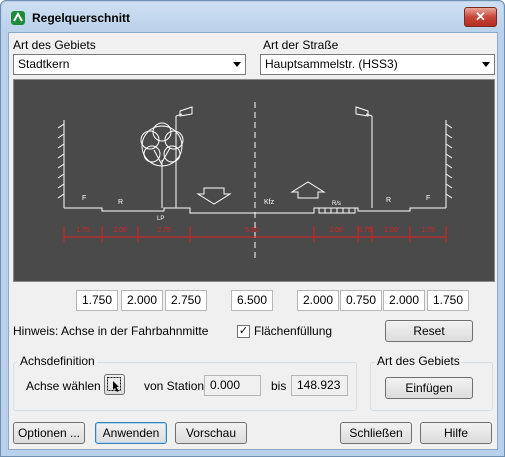  What do you see at coordinates (54, 45) in the screenshot?
I see `gebiet-label: Art des Gebiets` at bounding box center [54, 45].